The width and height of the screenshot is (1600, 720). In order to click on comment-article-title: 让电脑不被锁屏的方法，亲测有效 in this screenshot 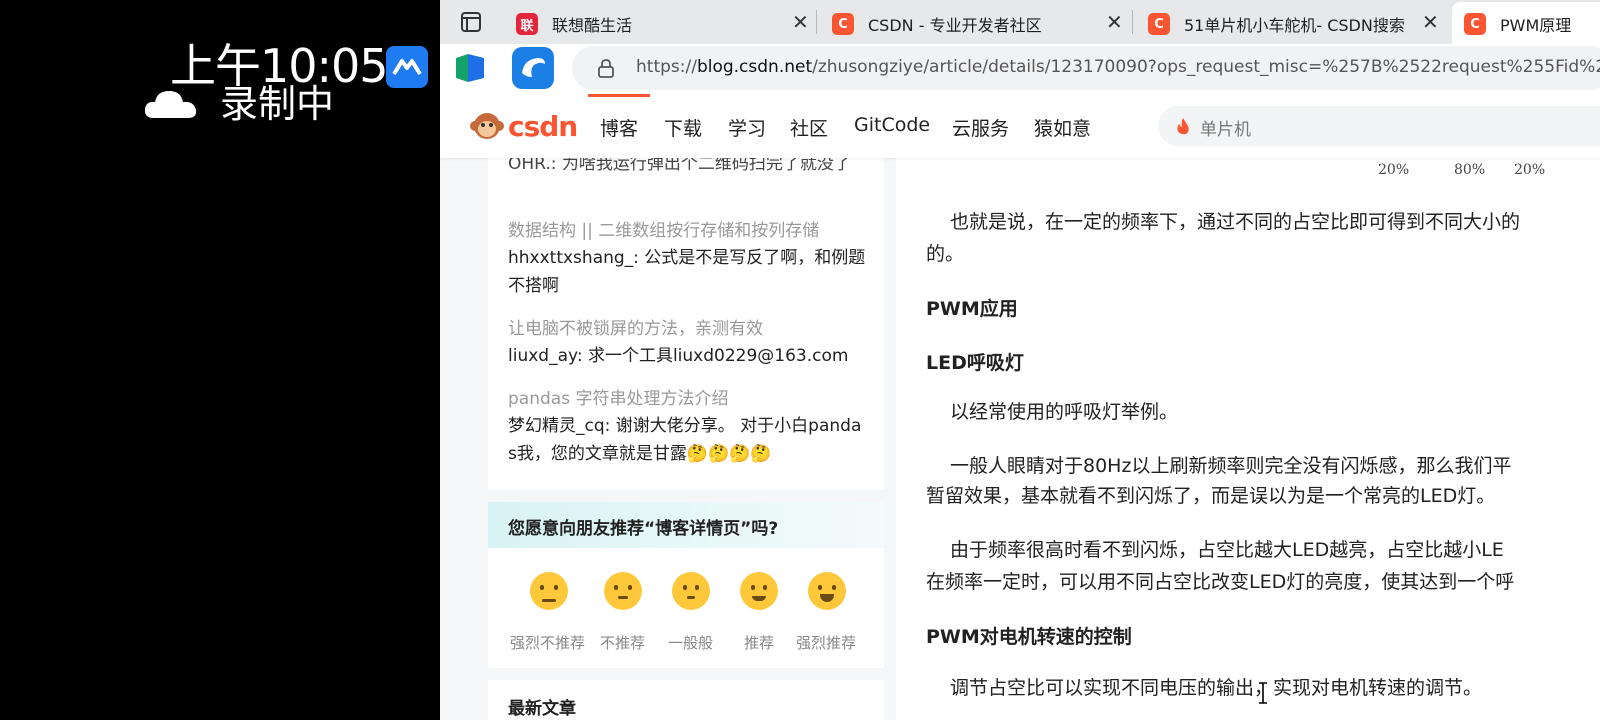, I will do `click(635, 326)`.